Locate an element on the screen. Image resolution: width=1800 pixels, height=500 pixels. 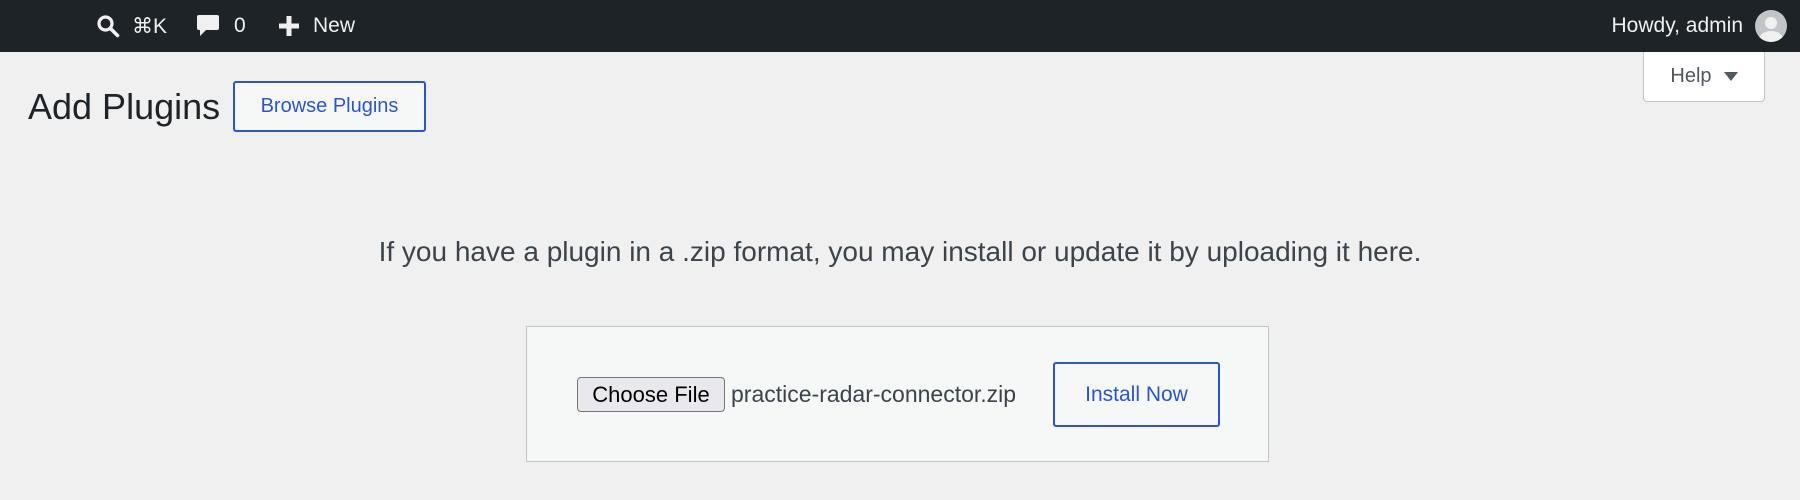
caret-down-icon is located at coordinates (1730, 76).